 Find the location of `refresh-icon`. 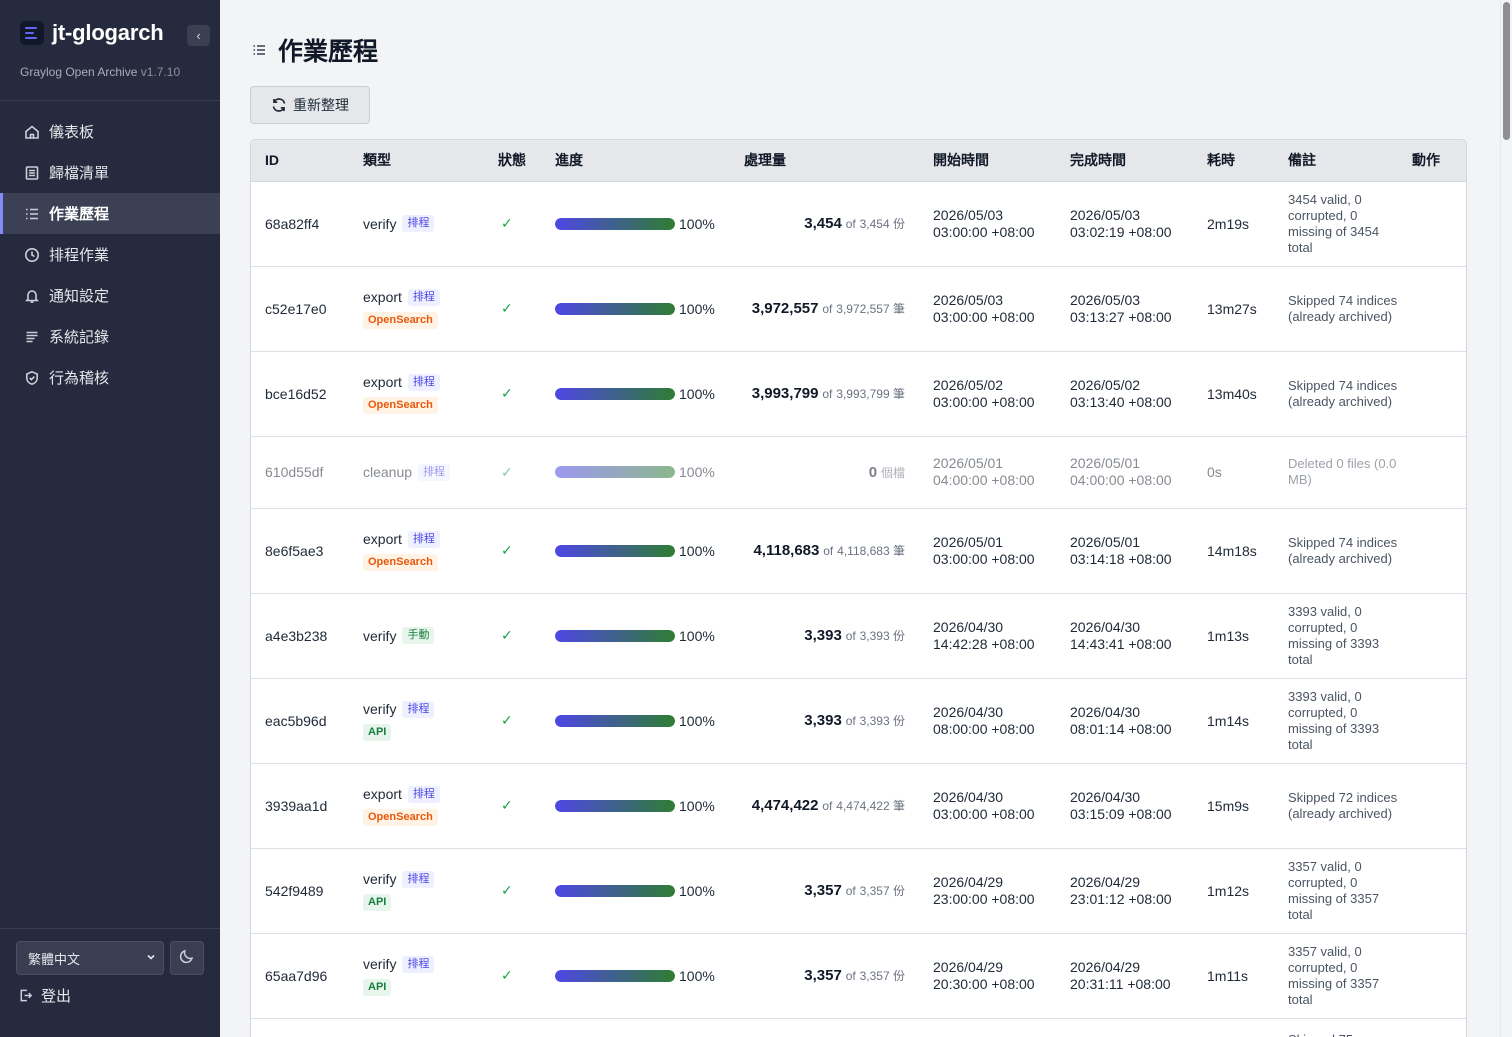

refresh-icon is located at coordinates (279, 105).